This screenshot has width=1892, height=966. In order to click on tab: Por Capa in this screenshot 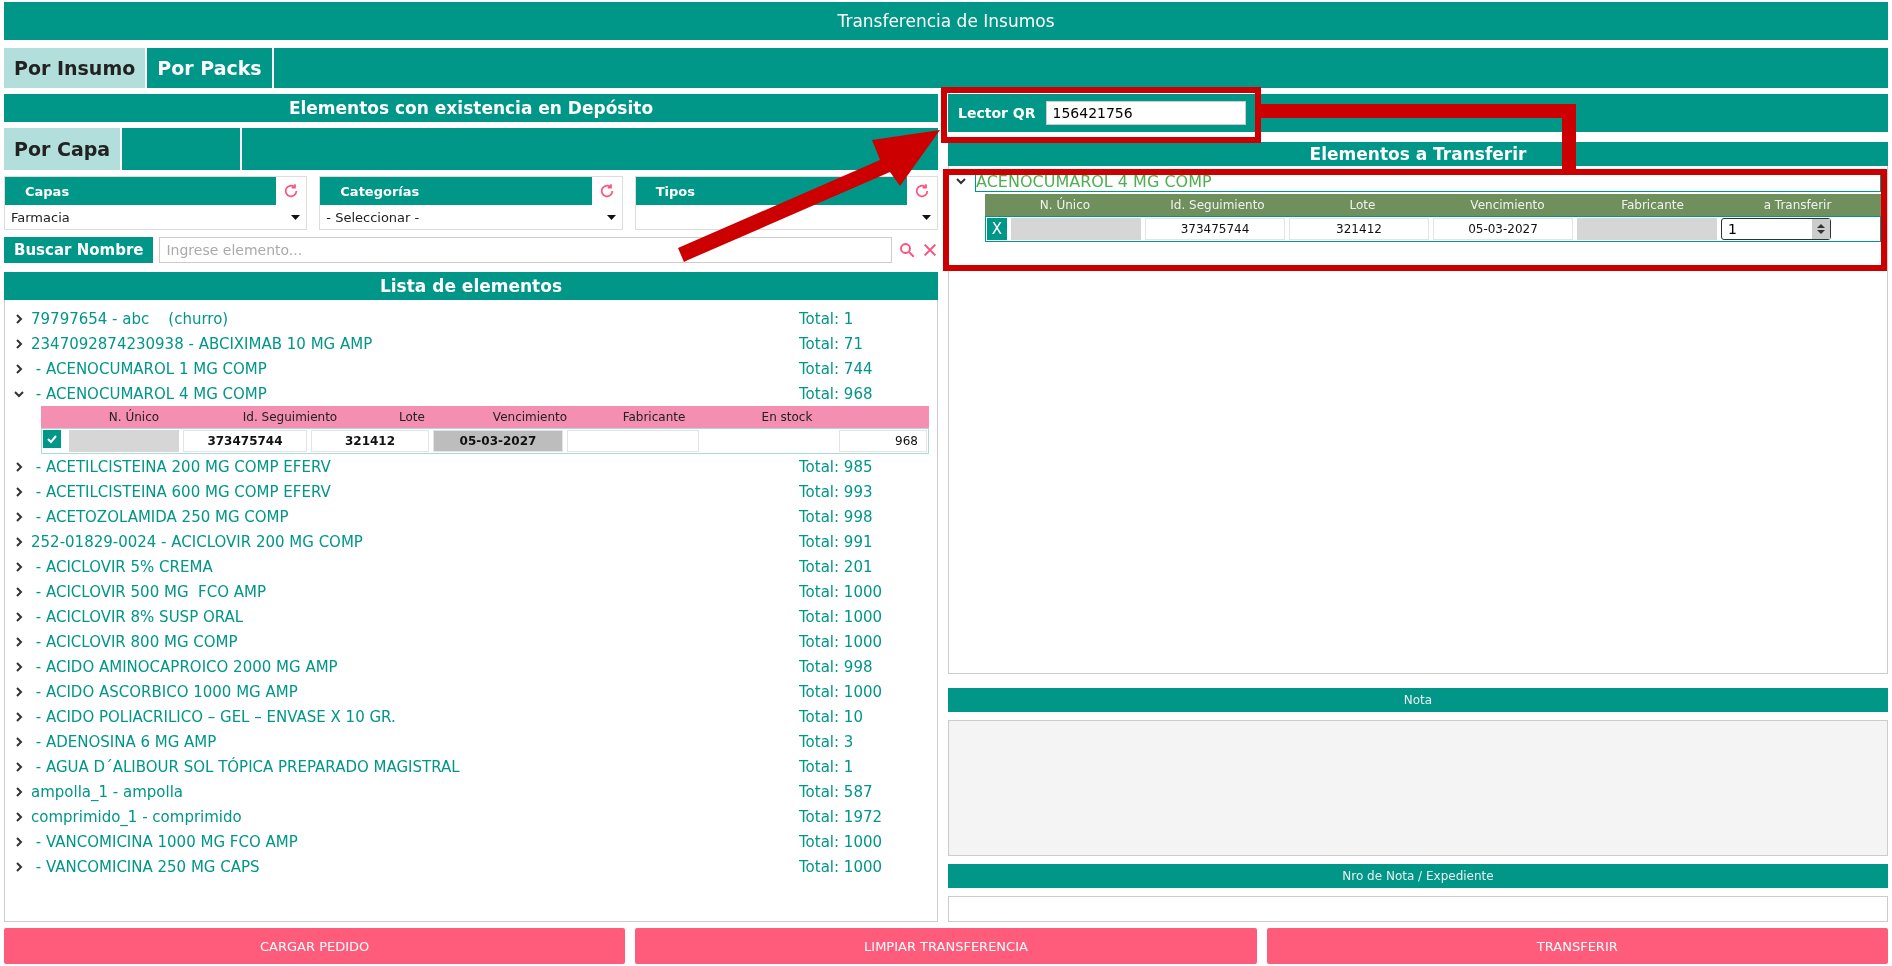, I will do `click(63, 149)`.